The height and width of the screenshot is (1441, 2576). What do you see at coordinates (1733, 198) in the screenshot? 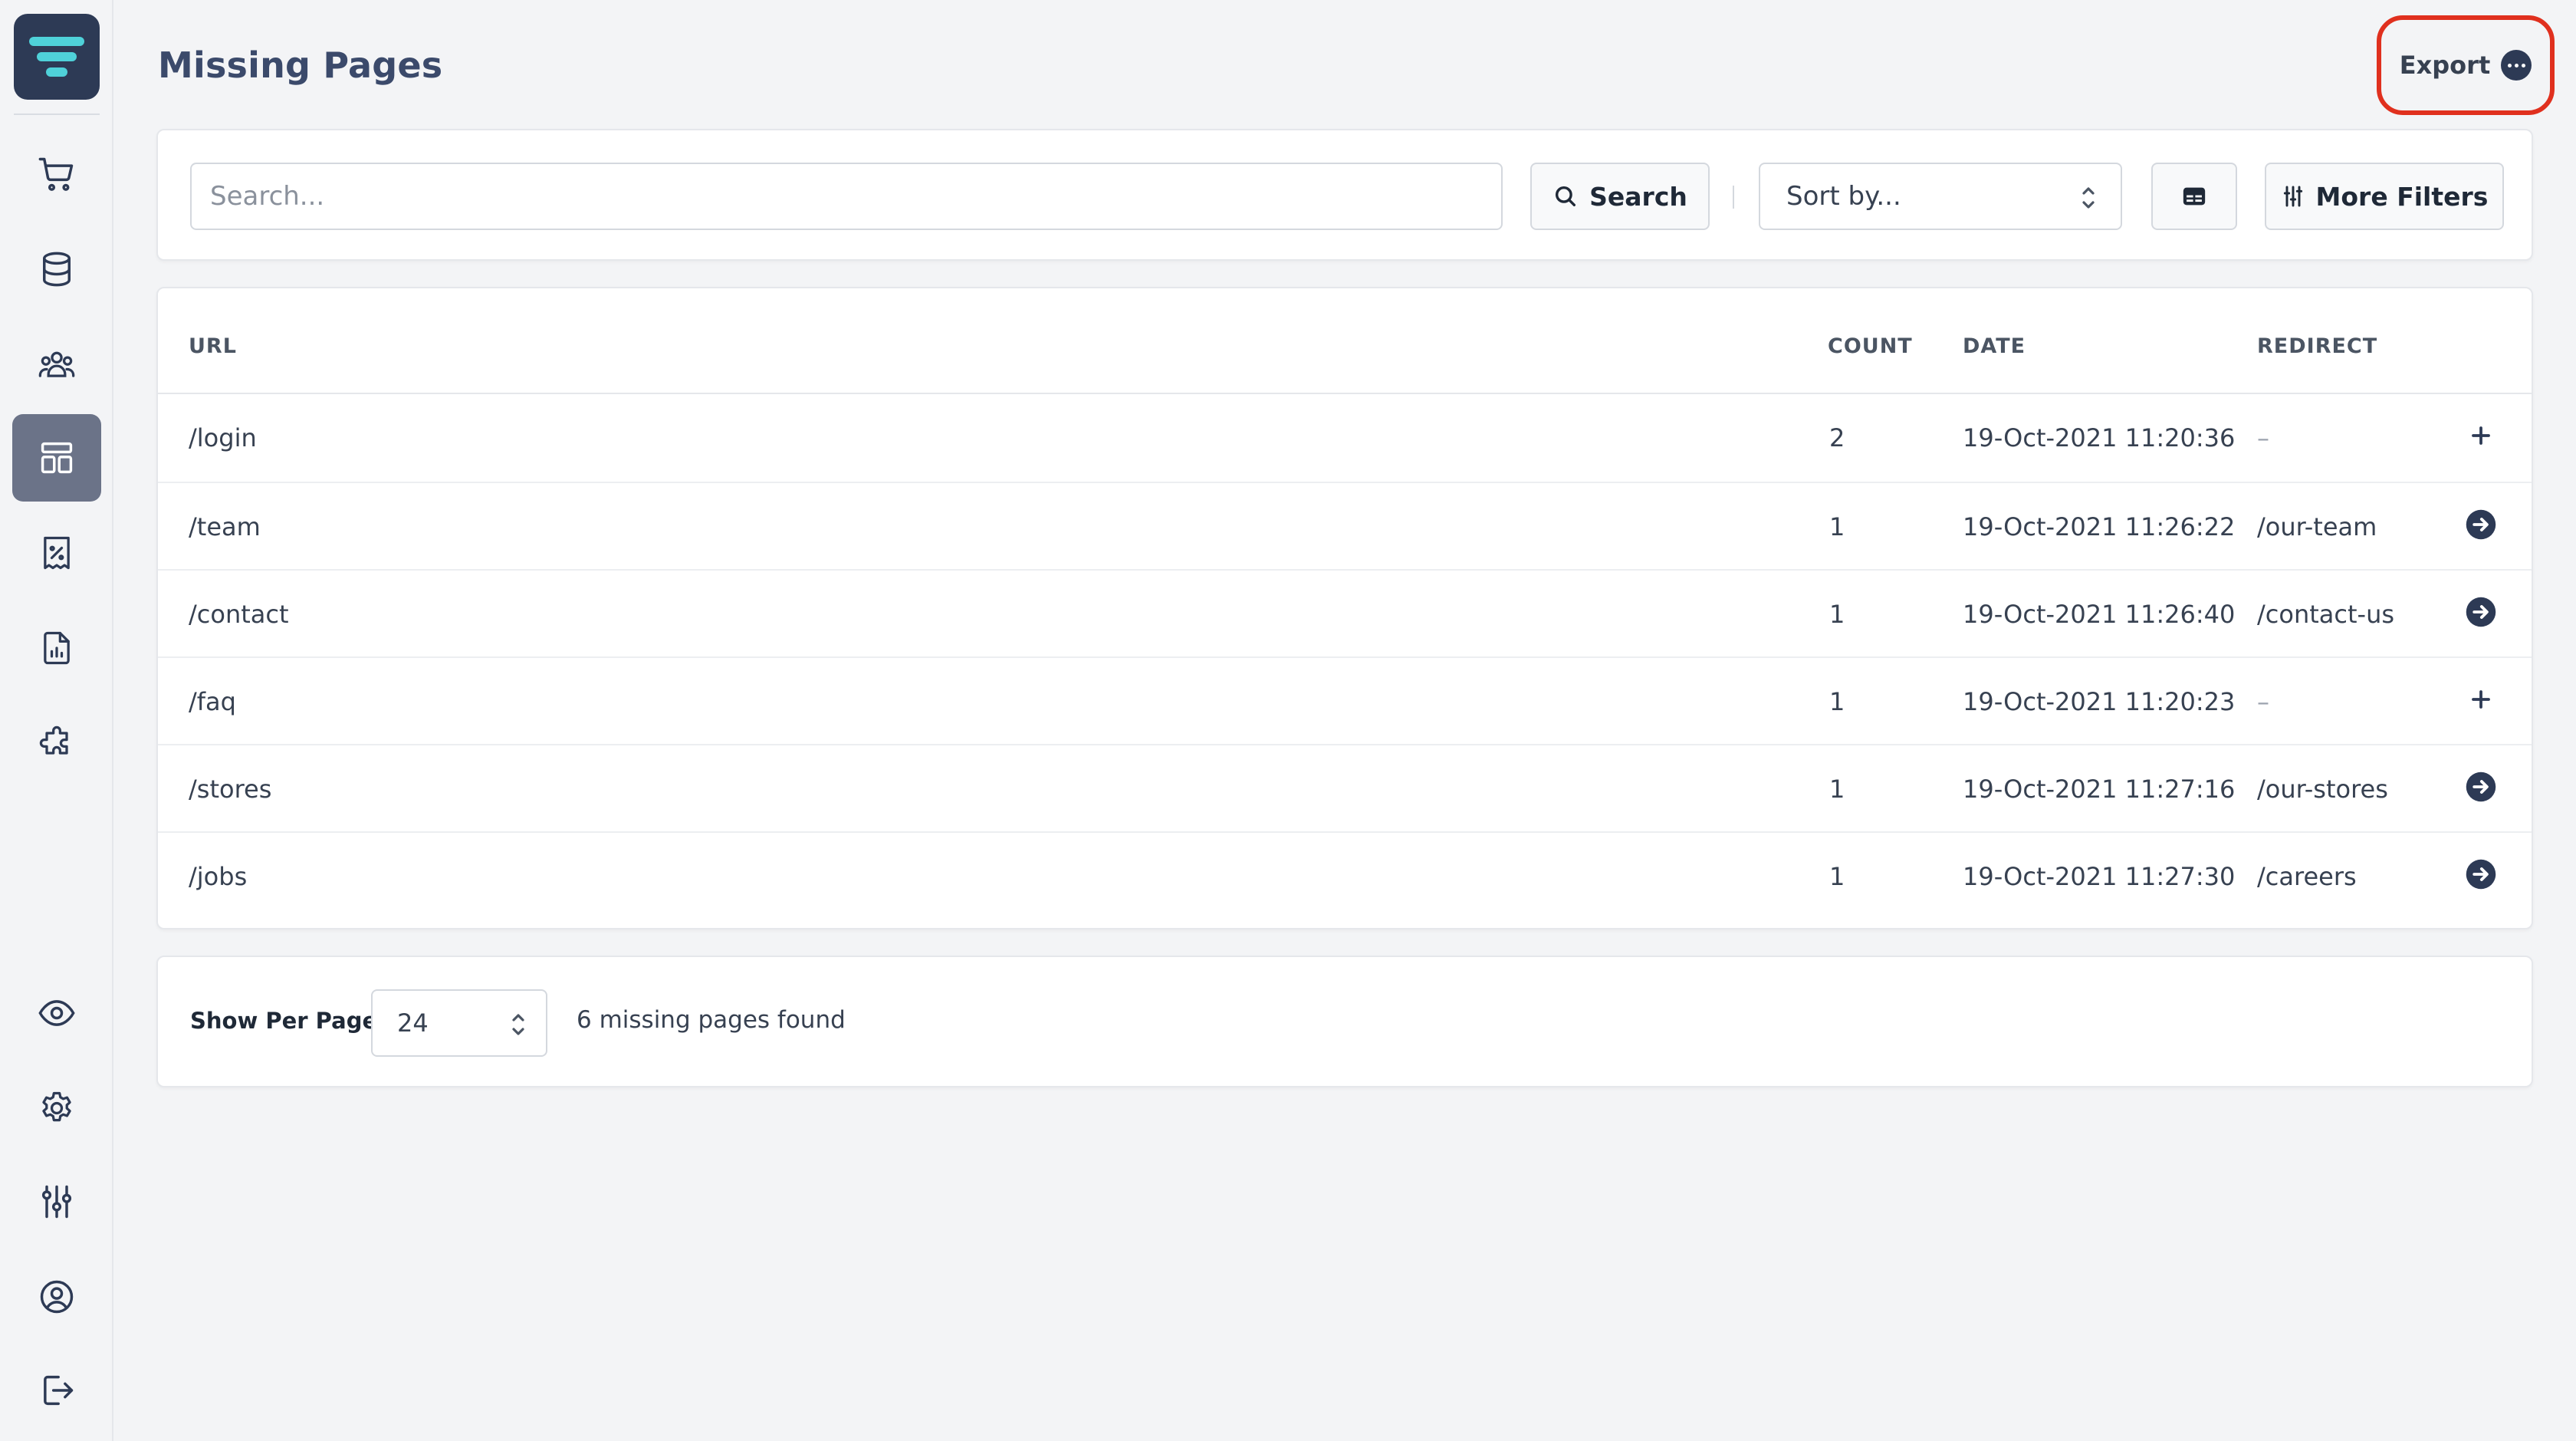
I see `divider` at bounding box center [1733, 198].